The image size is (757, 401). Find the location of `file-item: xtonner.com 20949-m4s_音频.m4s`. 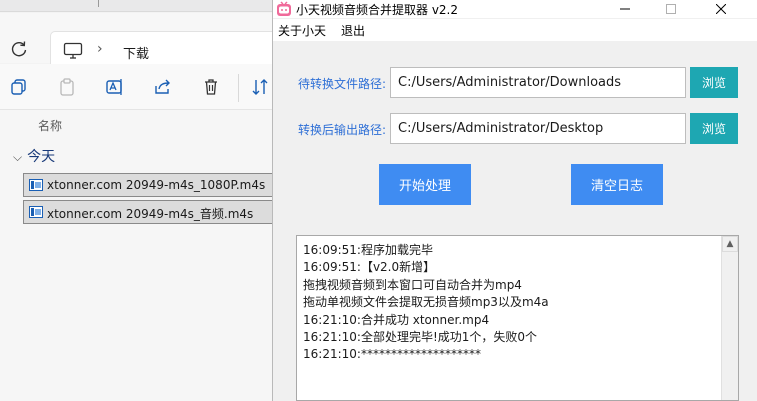

file-item: xtonner.com 20949-m4s_音频.m4s is located at coordinates (147, 212).